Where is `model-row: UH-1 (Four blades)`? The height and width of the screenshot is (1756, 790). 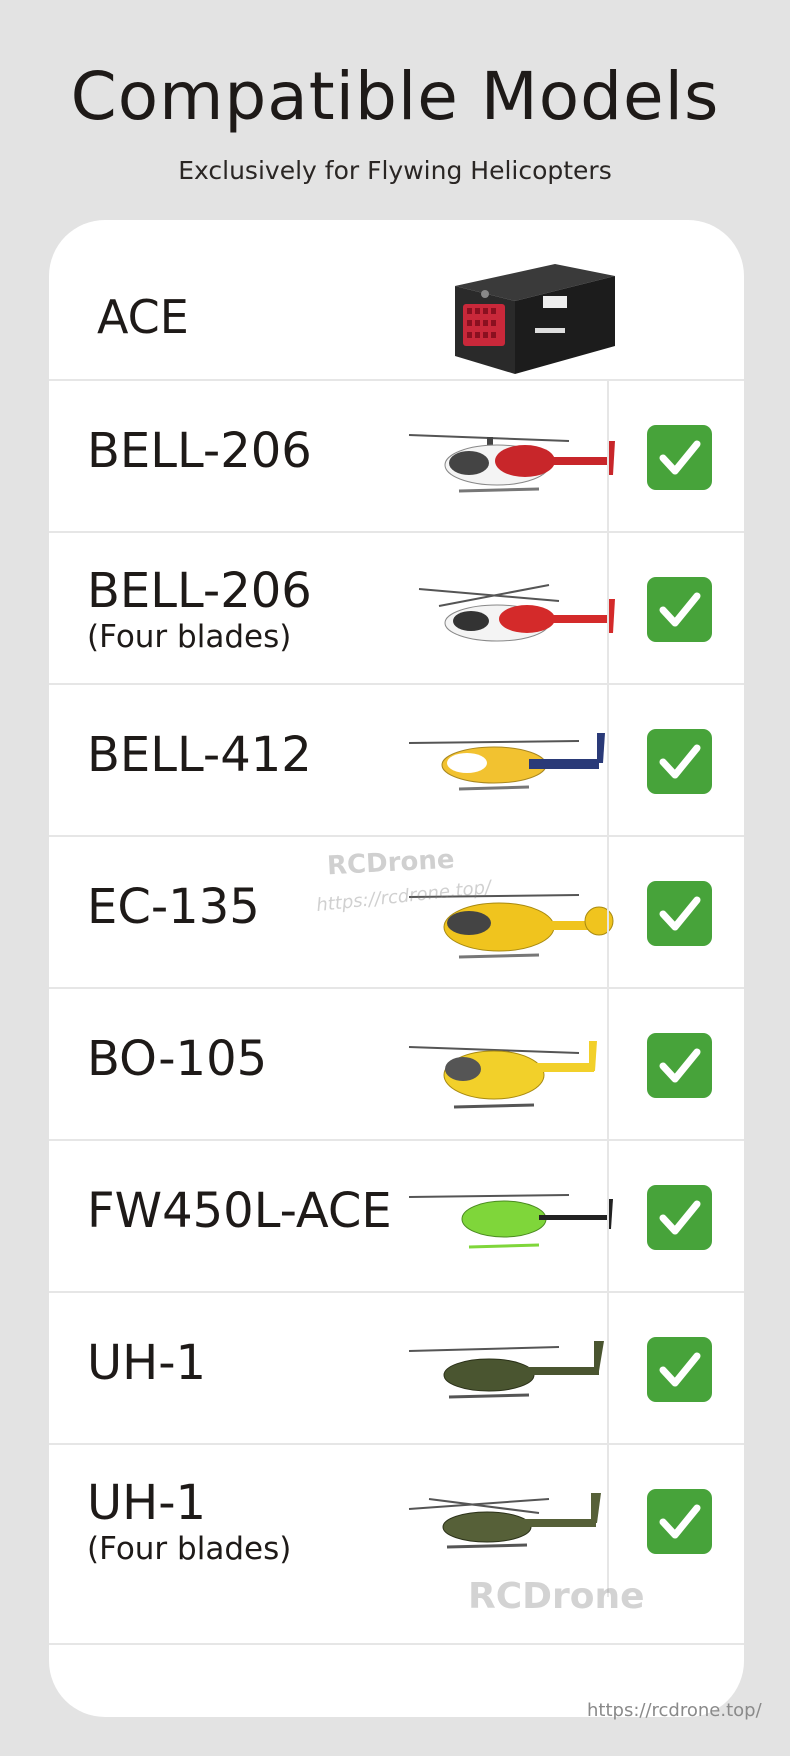
model-row: UH-1 (Four blades) is located at coordinates (396, 1520).